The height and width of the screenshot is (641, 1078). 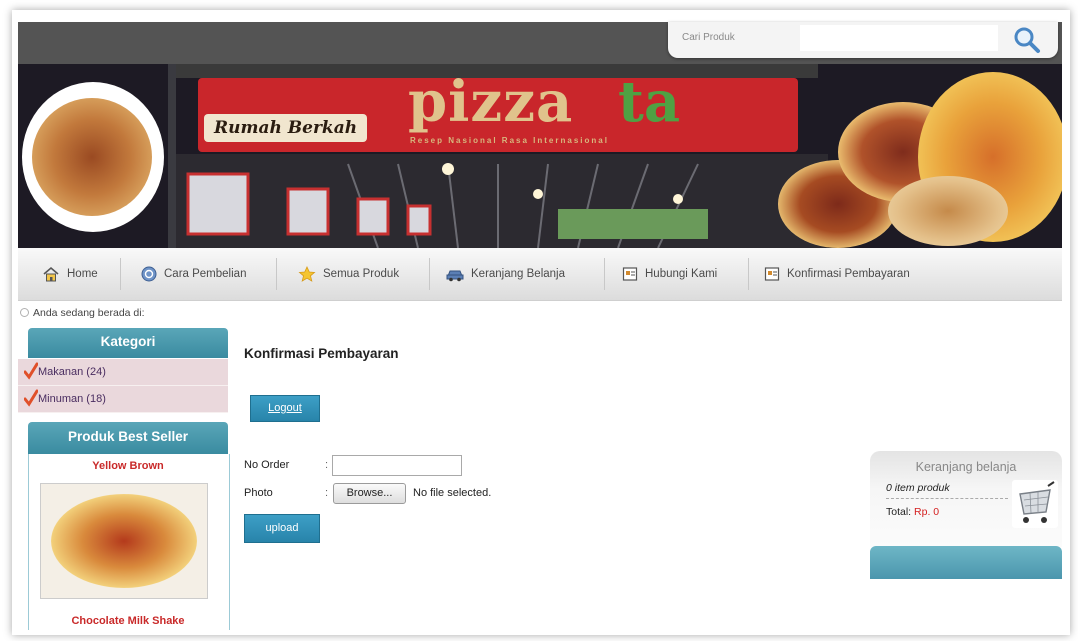 I want to click on bullet-icon, so click(x=24, y=312).